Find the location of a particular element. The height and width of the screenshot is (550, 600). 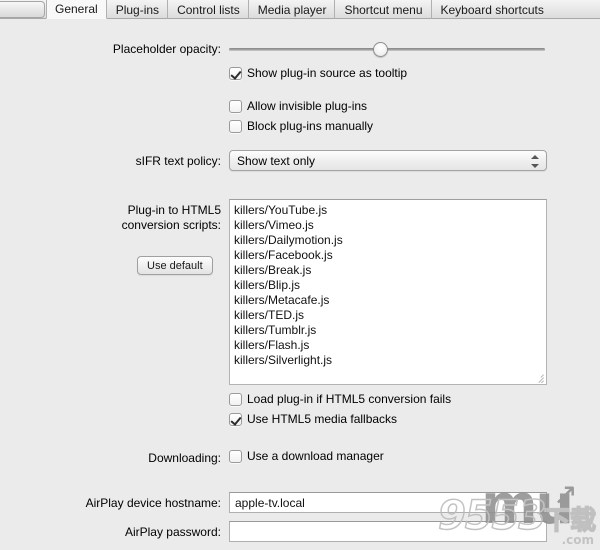

download-manager-label: Use a download manager is located at coordinates (315, 456).